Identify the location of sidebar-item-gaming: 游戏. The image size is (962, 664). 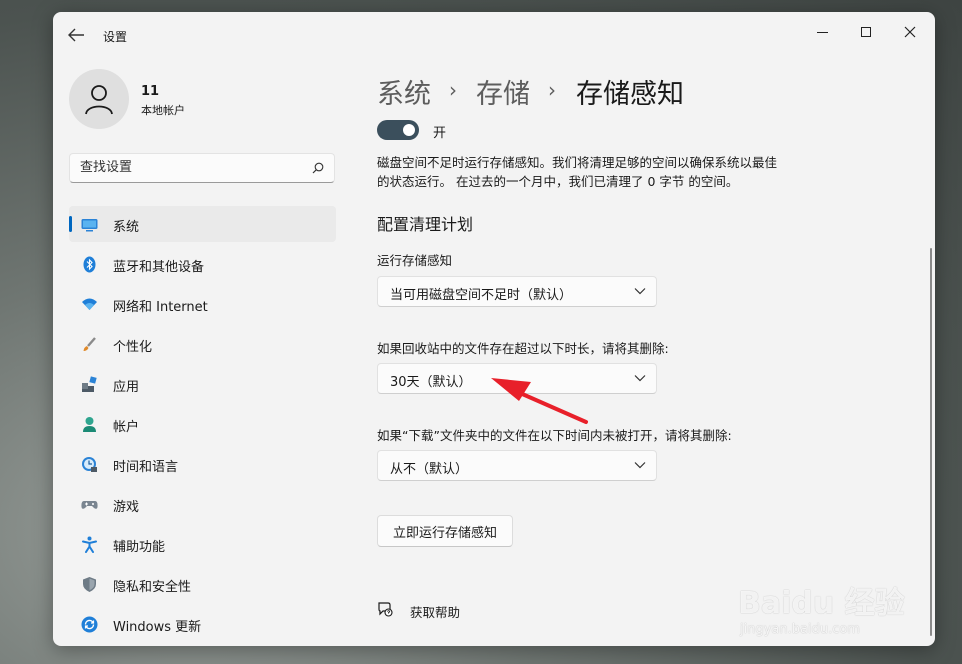
(202, 504).